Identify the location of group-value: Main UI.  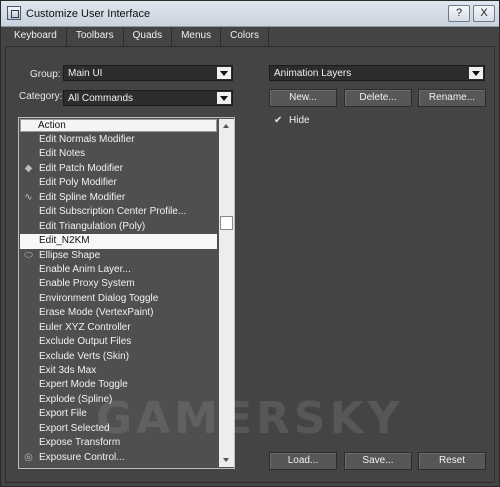
(85, 73).